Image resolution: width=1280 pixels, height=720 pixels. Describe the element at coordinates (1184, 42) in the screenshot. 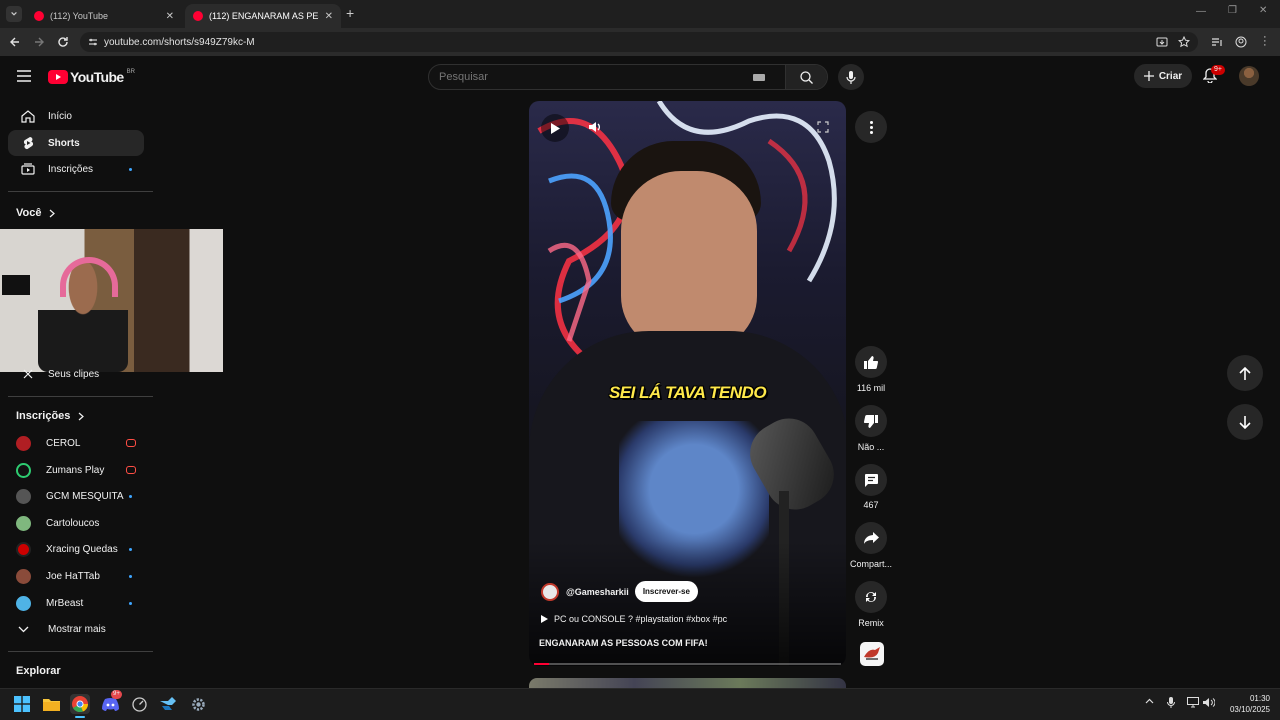

I see `bookmark-star-icon` at that location.